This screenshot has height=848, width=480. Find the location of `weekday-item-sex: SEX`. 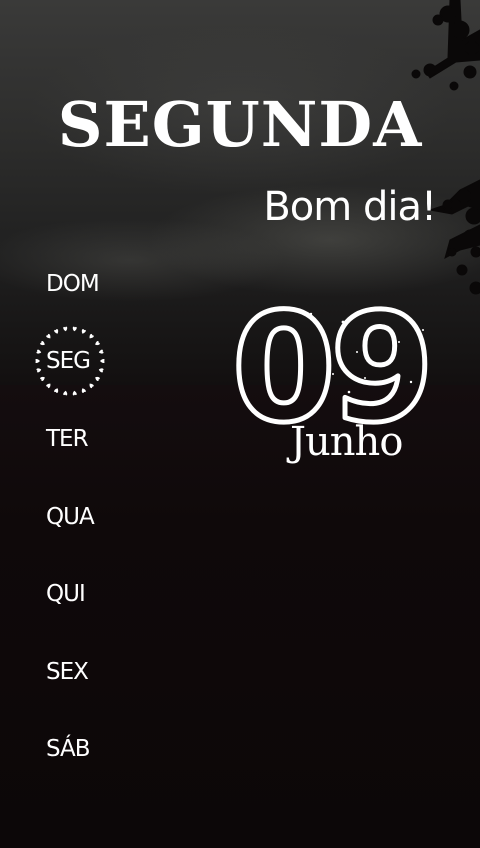

weekday-item-sex: SEX is located at coordinates (76, 672).